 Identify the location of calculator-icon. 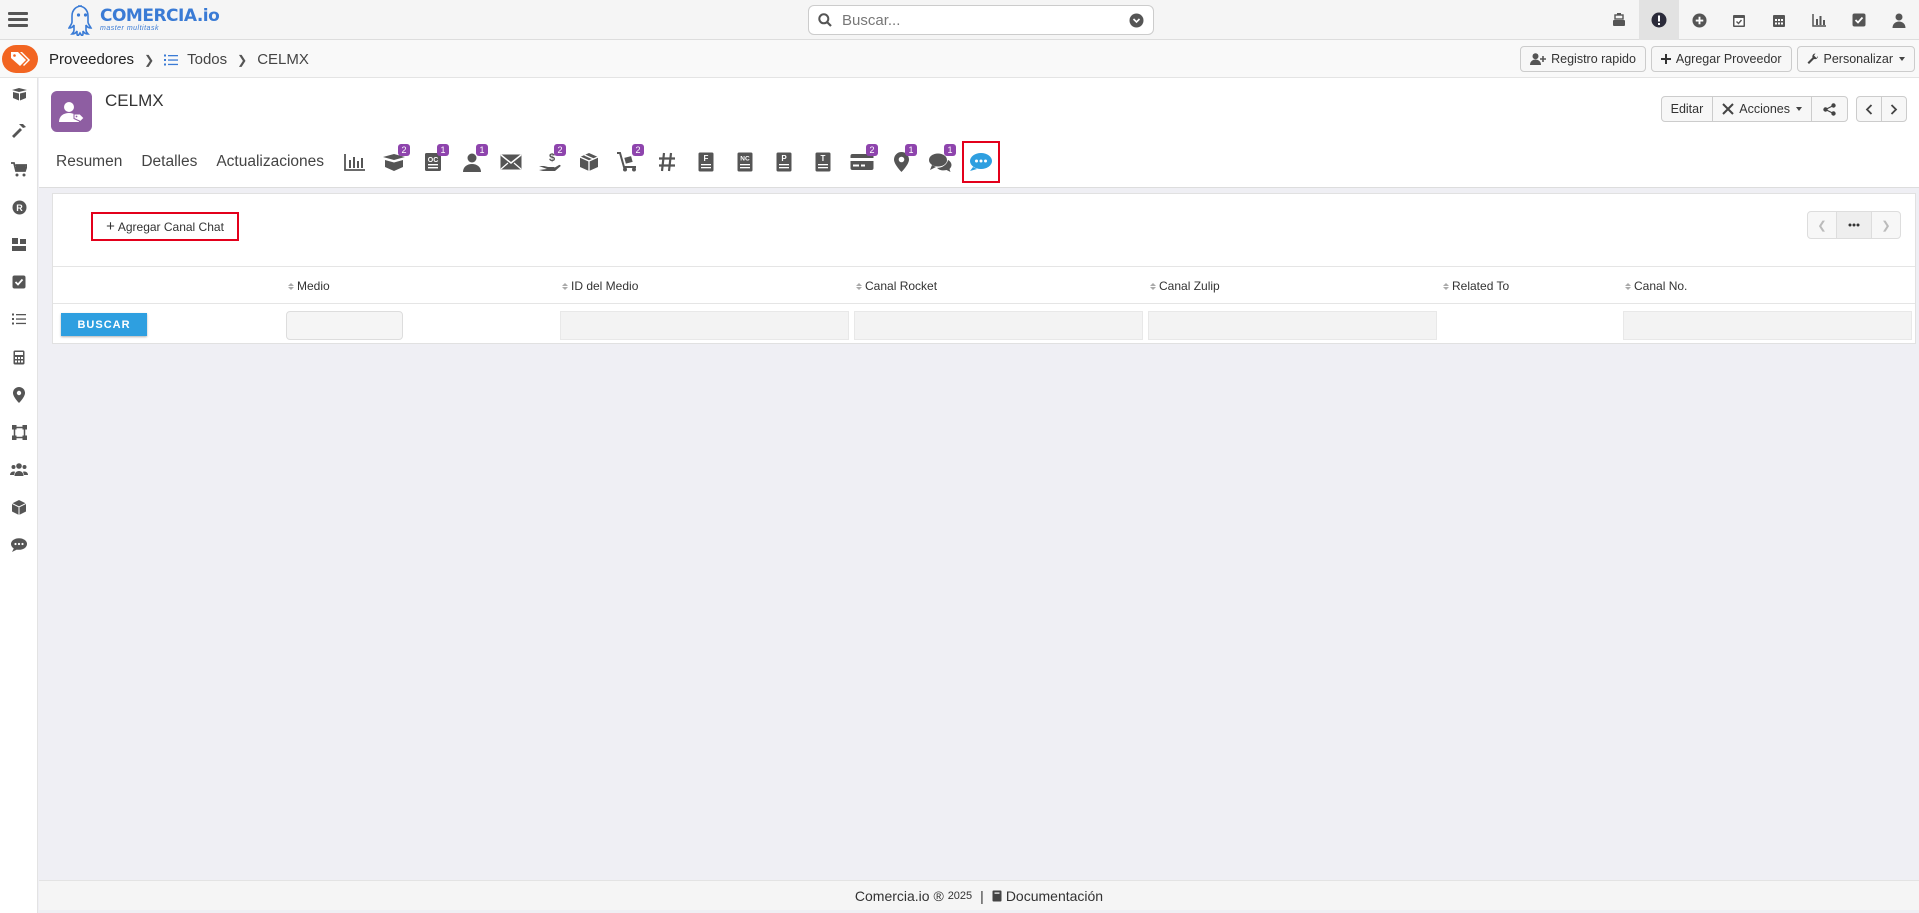
(19, 357).